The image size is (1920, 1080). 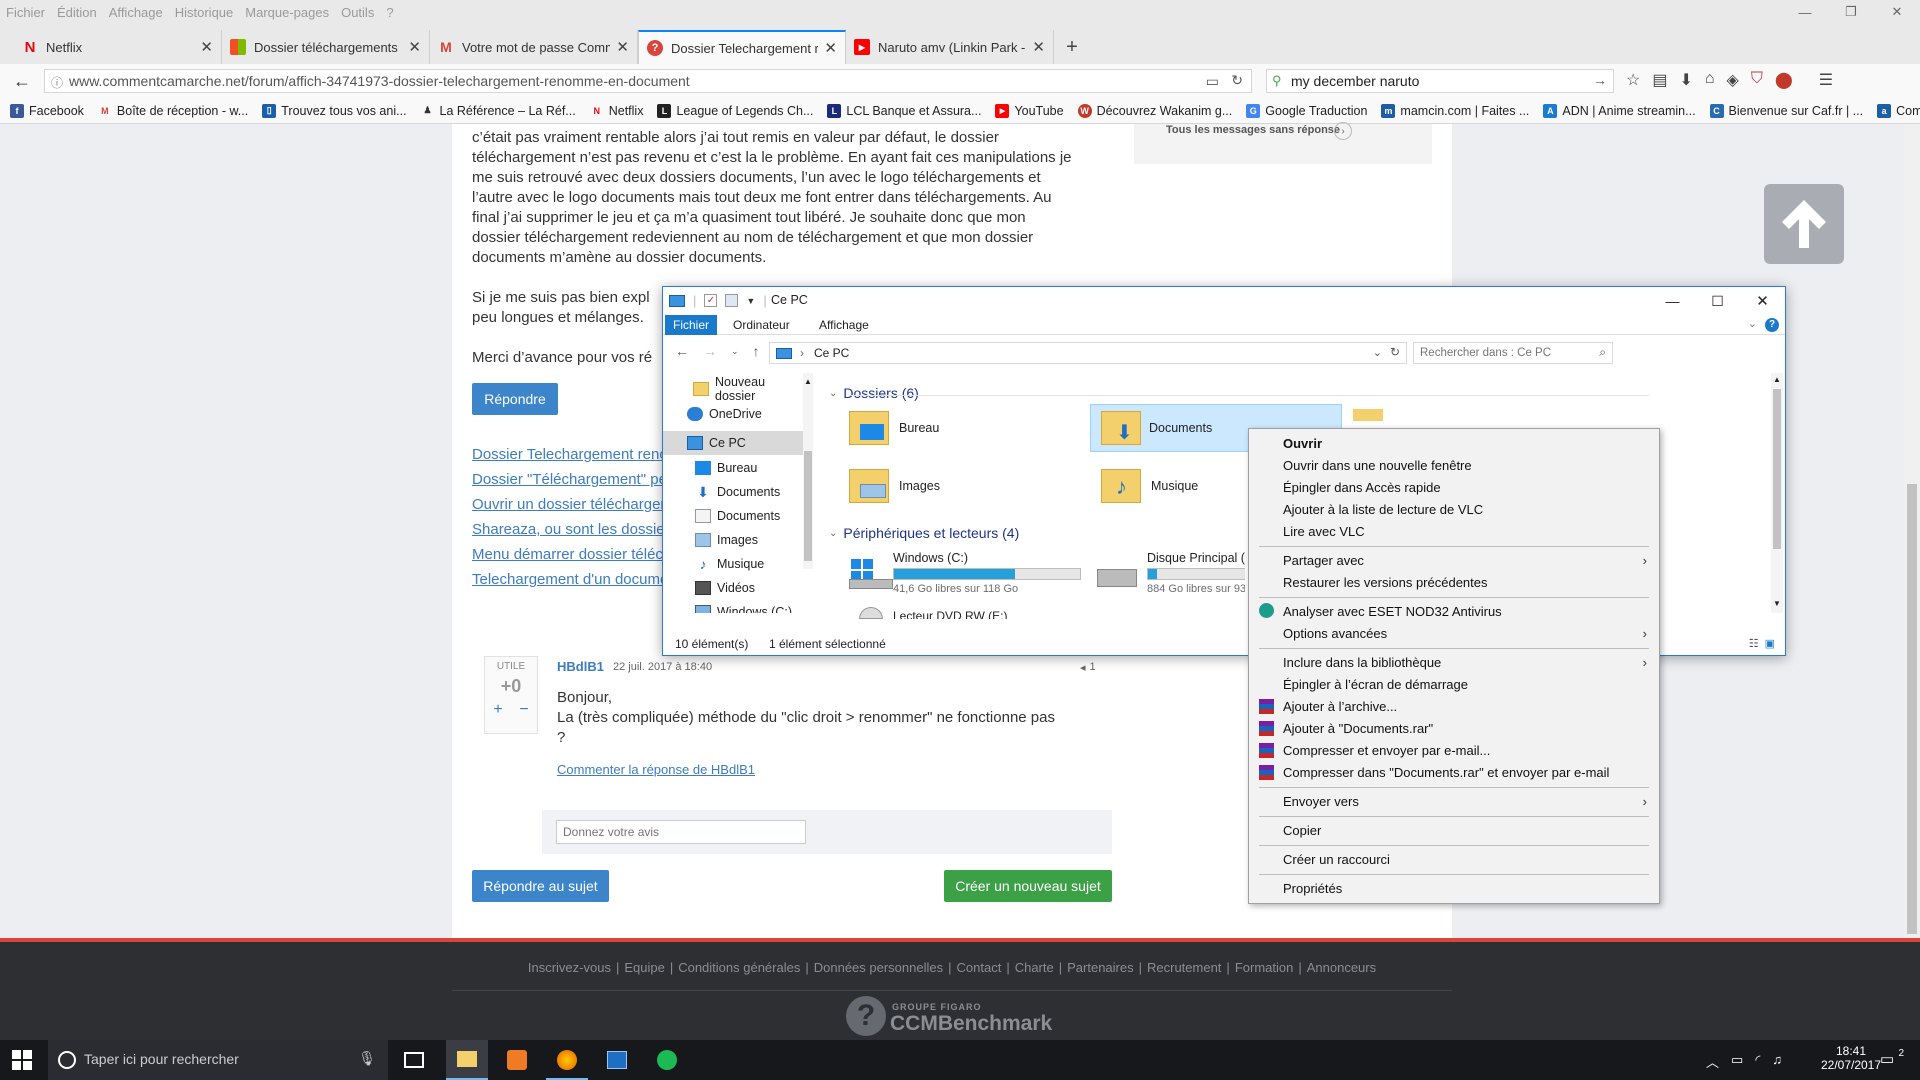 What do you see at coordinates (742, 47) in the screenshot?
I see `tab-dossier-telechargement-active: ? Dossier Telechargement renommé ✕` at bounding box center [742, 47].